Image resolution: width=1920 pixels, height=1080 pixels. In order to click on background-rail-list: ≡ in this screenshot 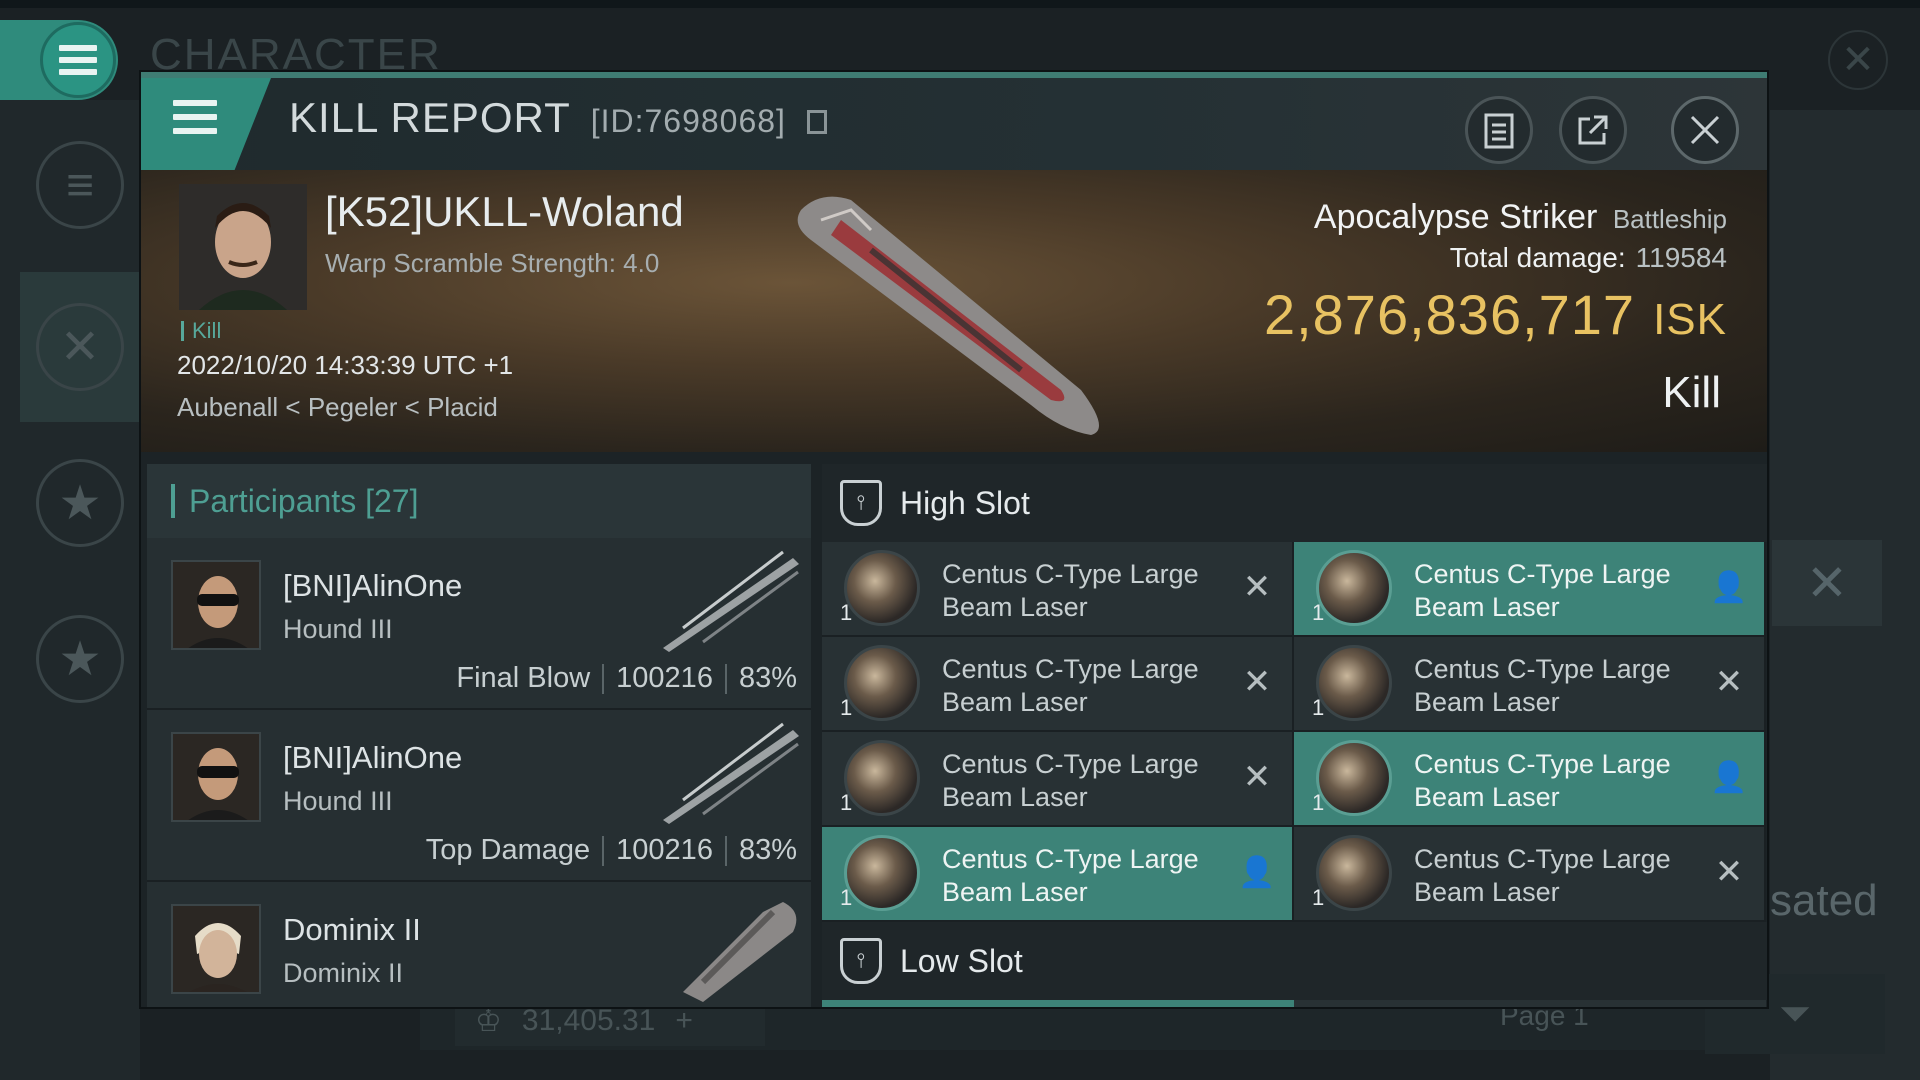, I will do `click(80, 185)`.